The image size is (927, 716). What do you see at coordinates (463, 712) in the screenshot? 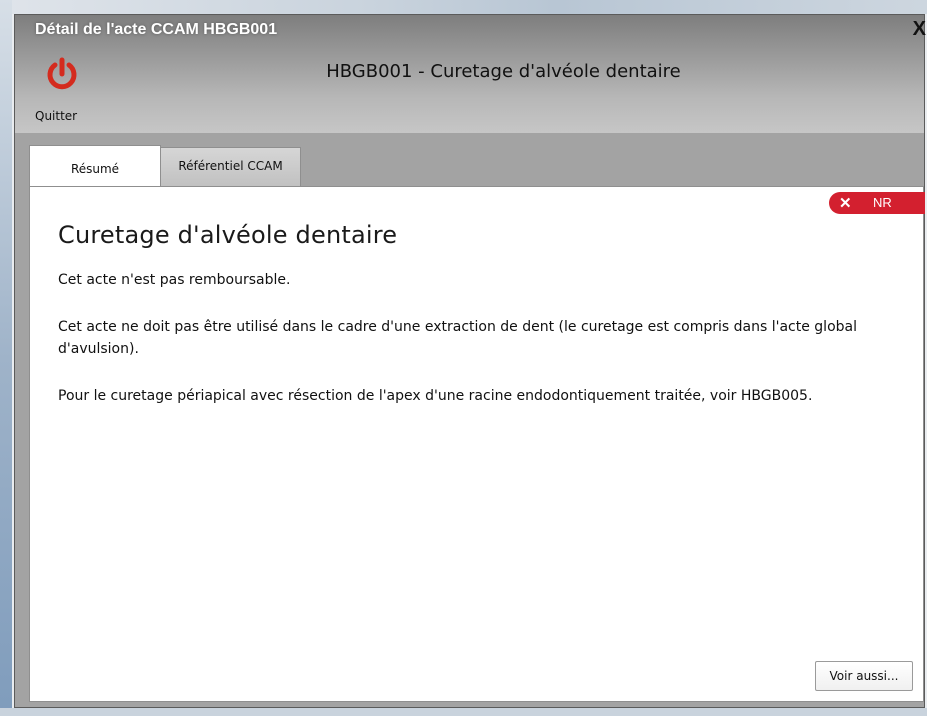
I see `desktop-background-bottom` at bounding box center [463, 712].